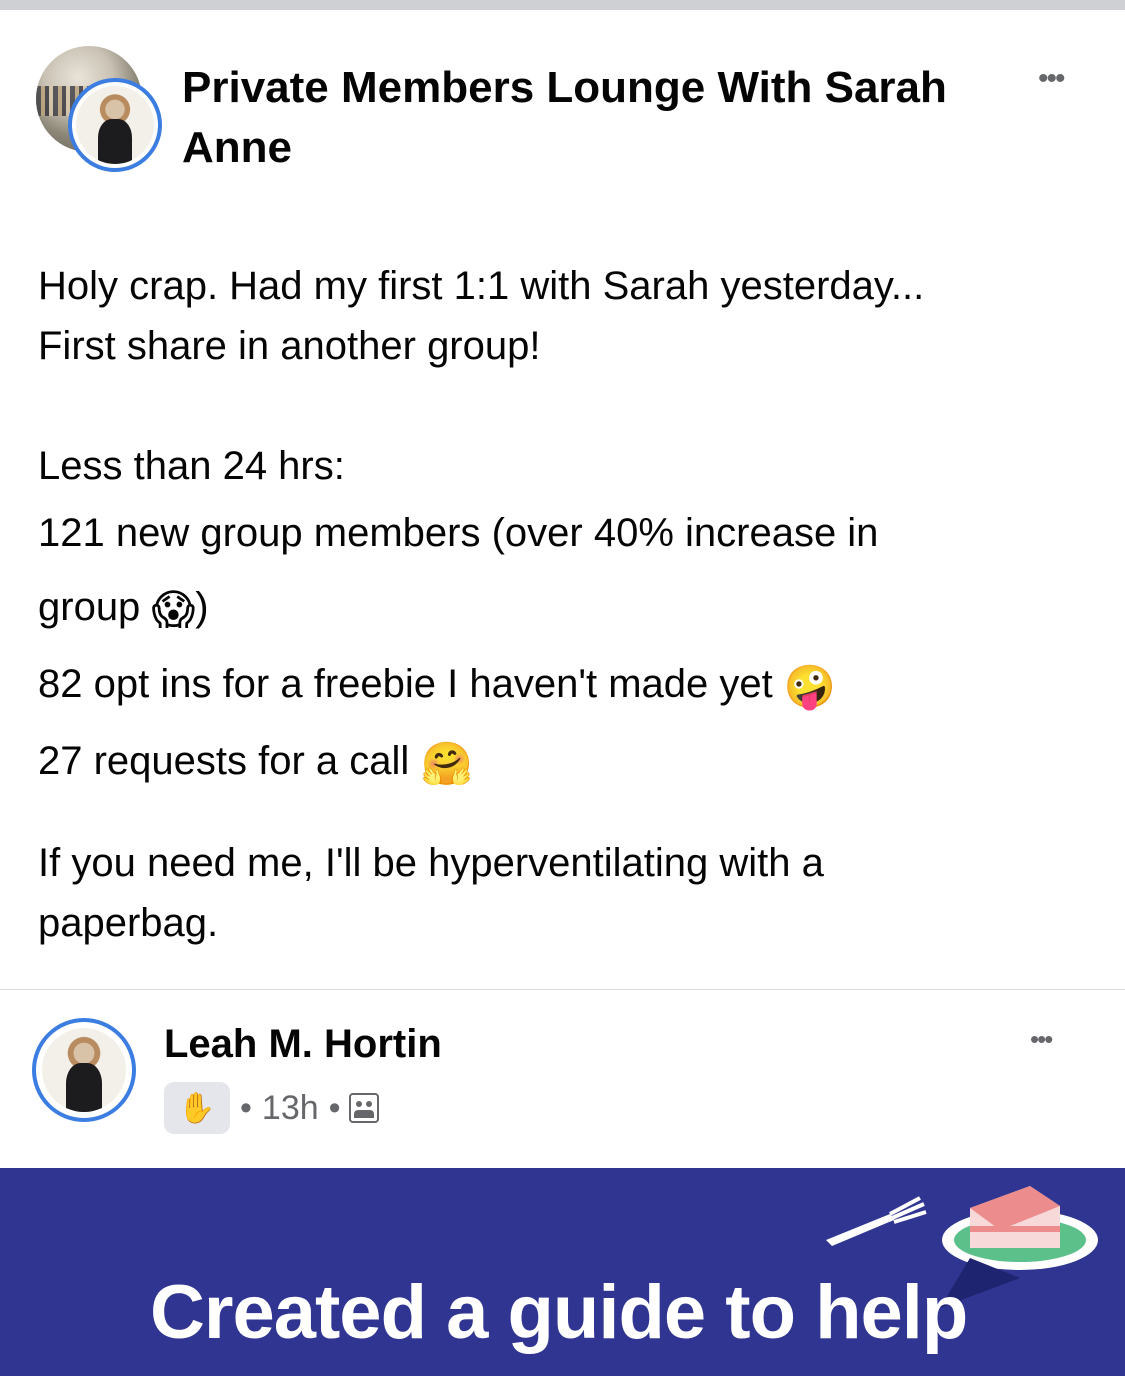 This screenshot has width=1125, height=1376. I want to click on post-line: Less than 24 hrs:, so click(191, 466).